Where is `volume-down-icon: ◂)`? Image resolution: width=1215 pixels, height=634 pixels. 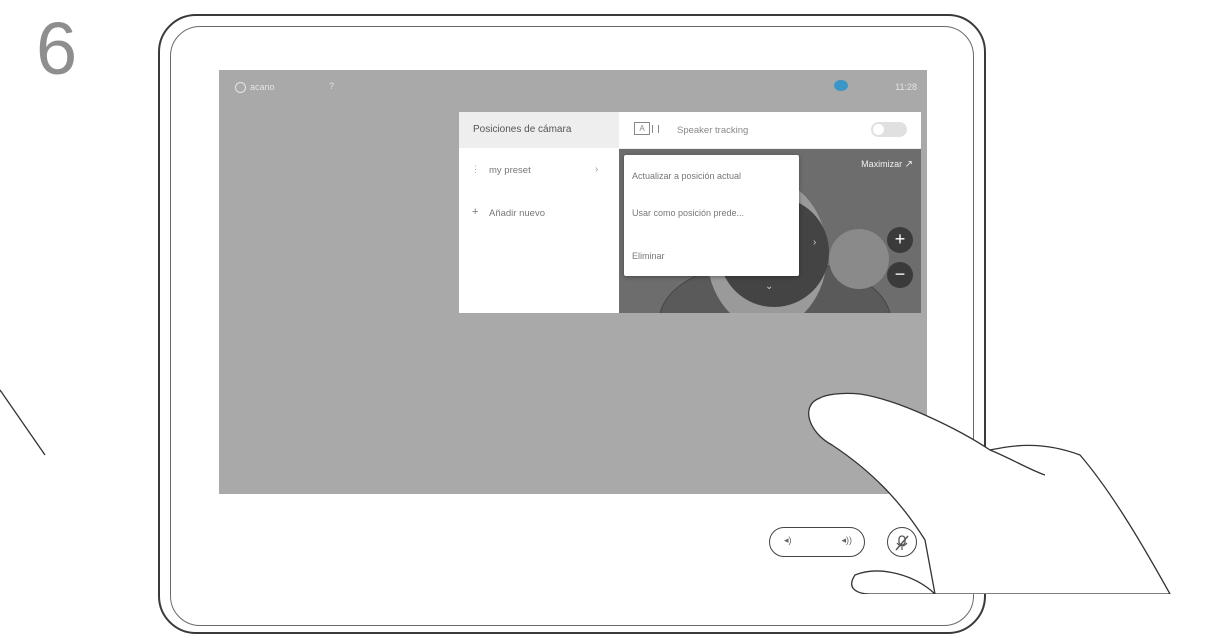
volume-down-icon: ◂) is located at coordinates (788, 540).